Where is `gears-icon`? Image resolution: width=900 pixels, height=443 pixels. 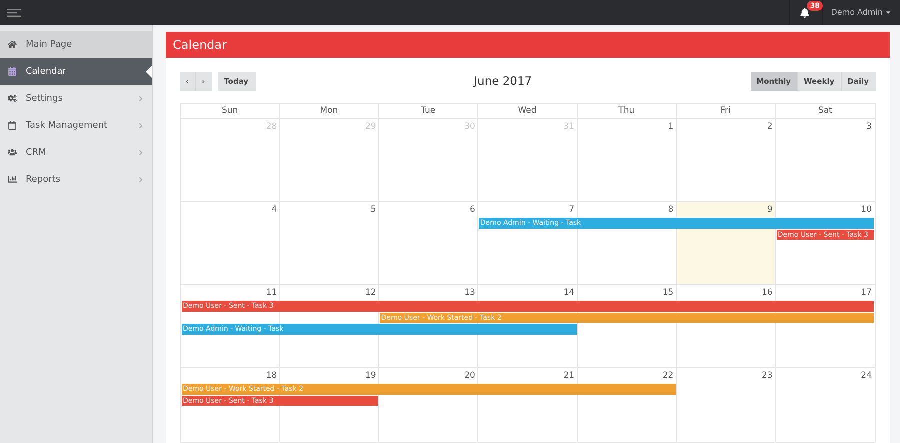 gears-icon is located at coordinates (12, 98).